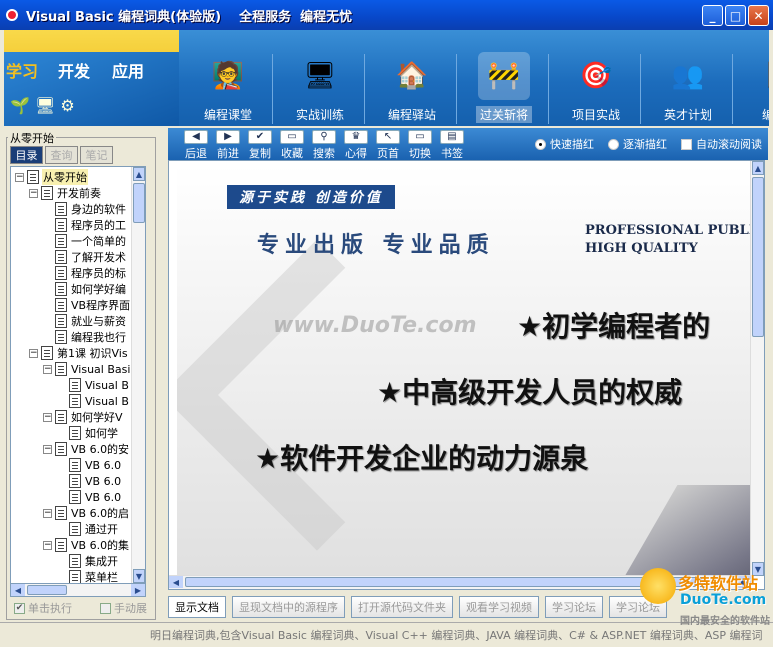 Image resolution: width=773 pixels, height=647 pixels. What do you see at coordinates (123, 608) in the screenshot?
I see `manual-expand-checkbox: 手动展` at bounding box center [123, 608].